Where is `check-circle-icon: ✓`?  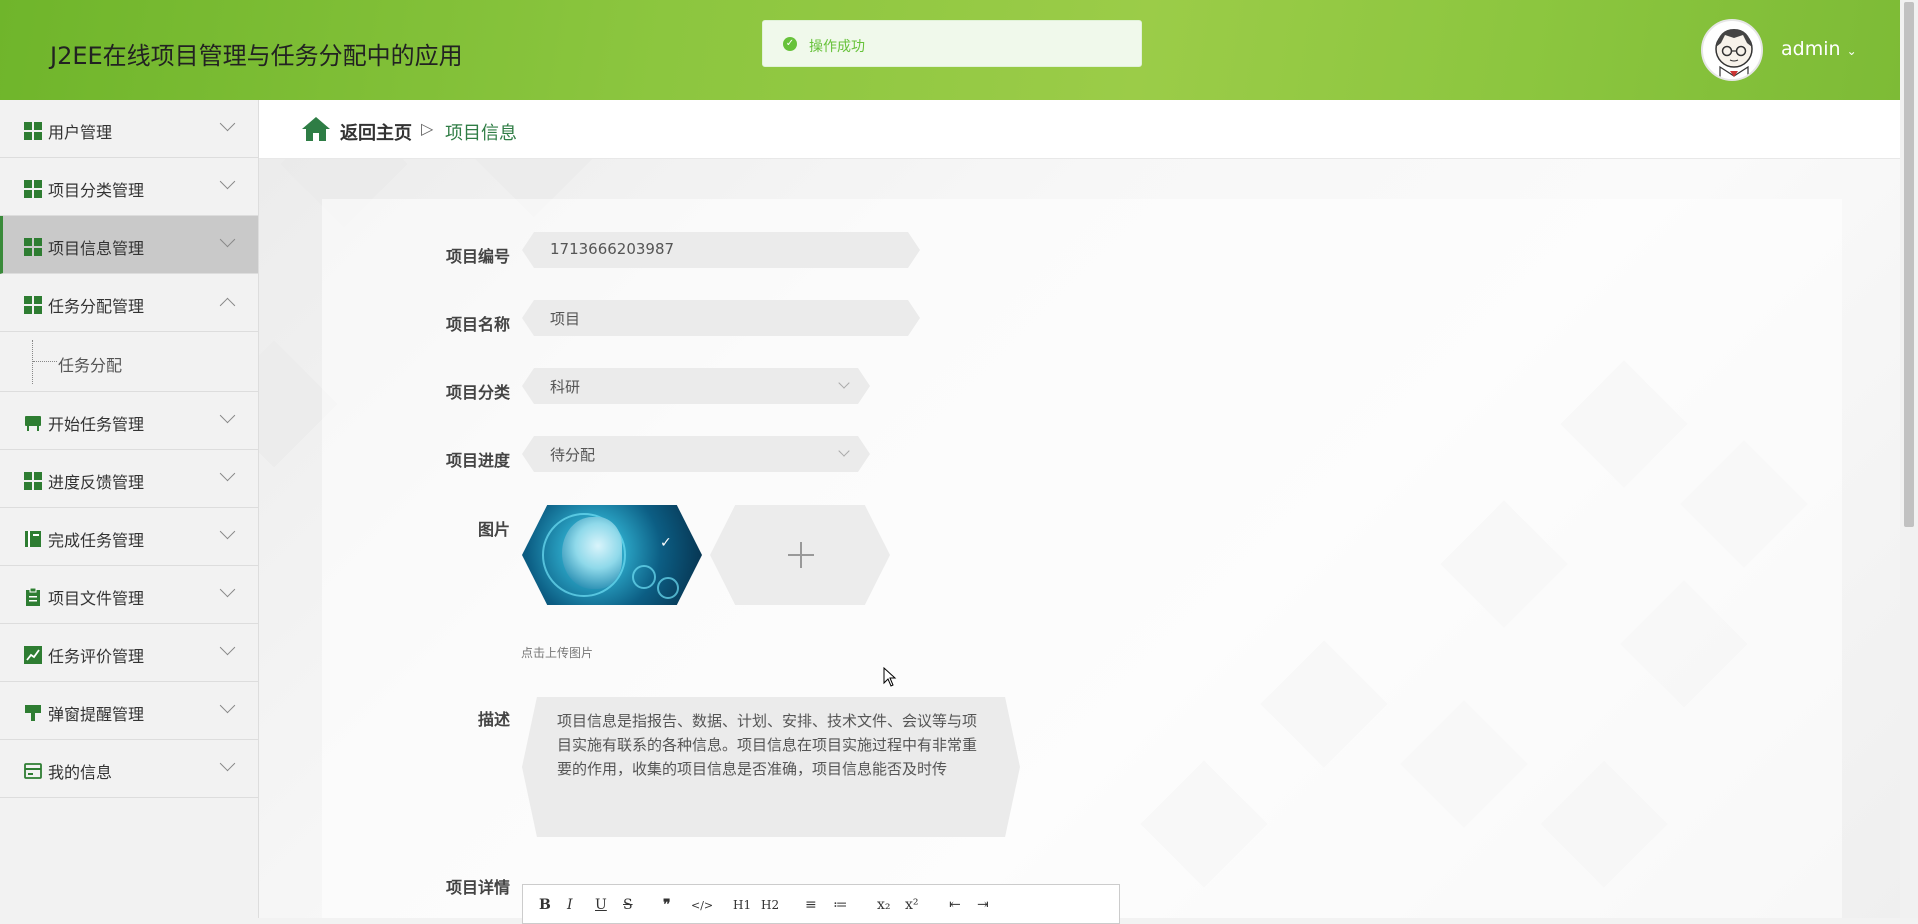
check-circle-icon: ✓ is located at coordinates (790, 44).